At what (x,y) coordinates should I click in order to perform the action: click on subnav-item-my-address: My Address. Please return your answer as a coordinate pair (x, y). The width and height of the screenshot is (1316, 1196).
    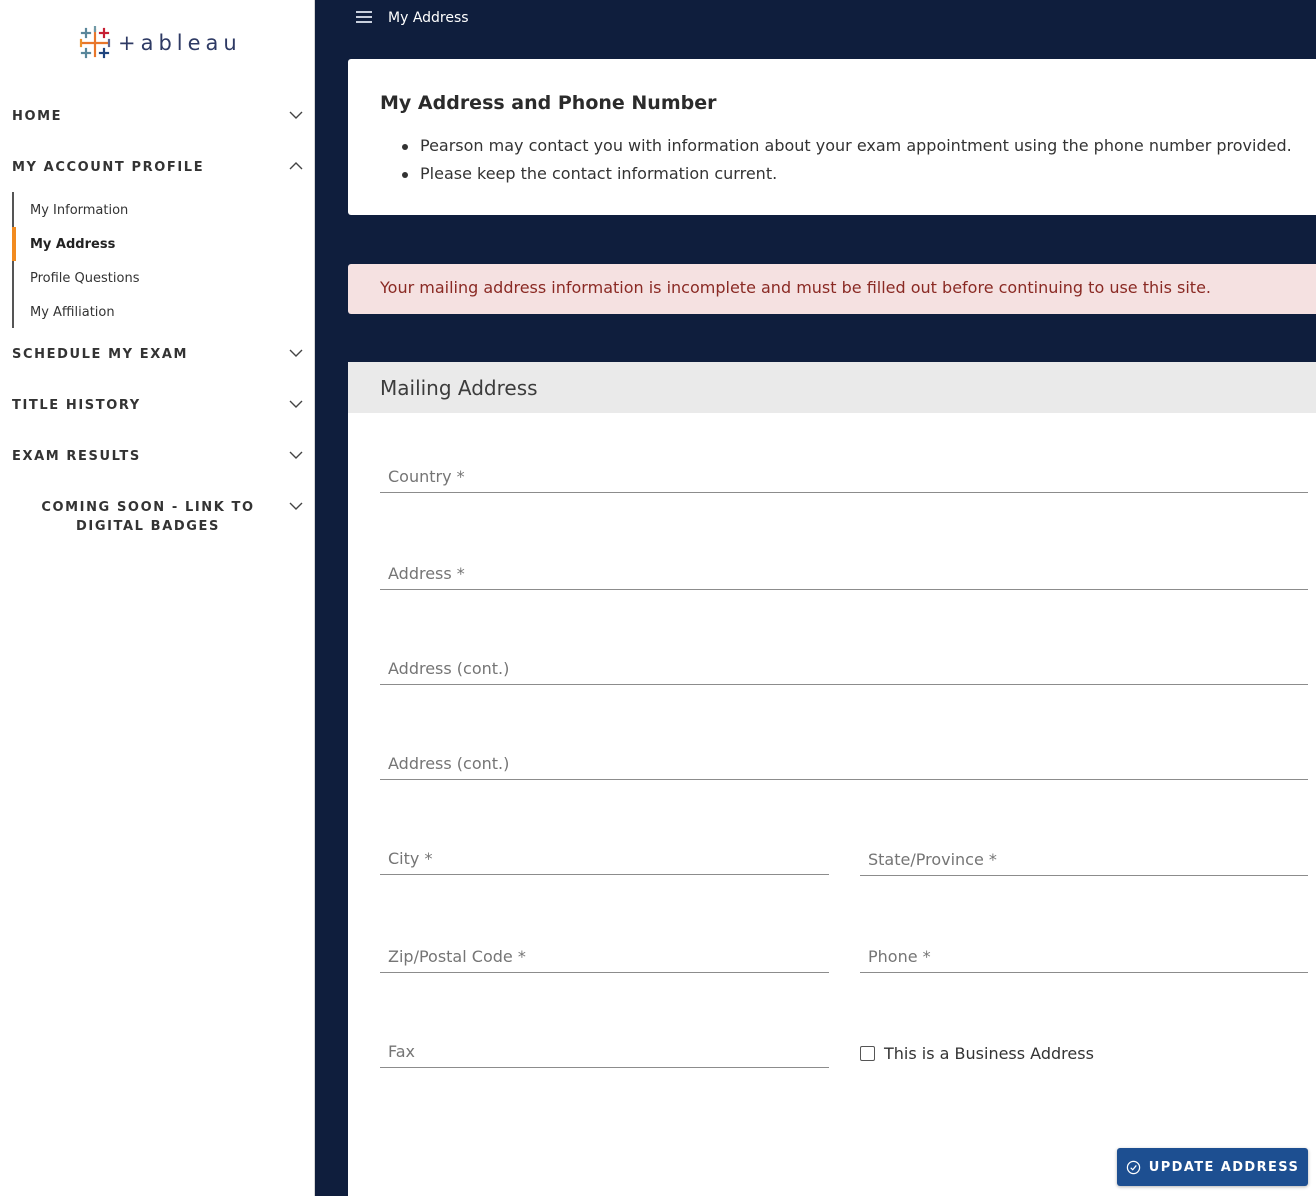
    Looking at the image, I should click on (153, 244).